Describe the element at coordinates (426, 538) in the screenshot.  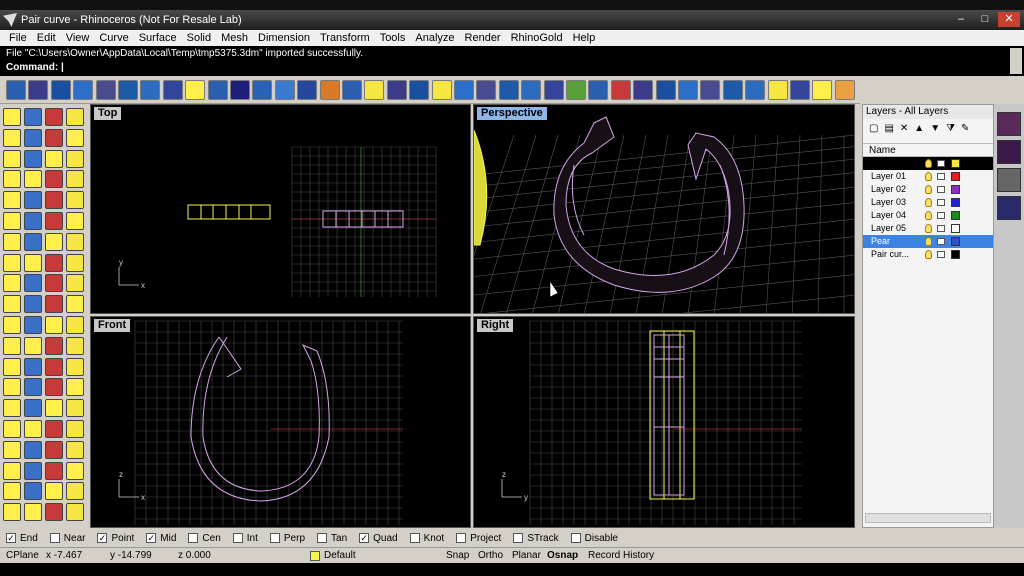
I see `osnap-knot: Knot` at that location.